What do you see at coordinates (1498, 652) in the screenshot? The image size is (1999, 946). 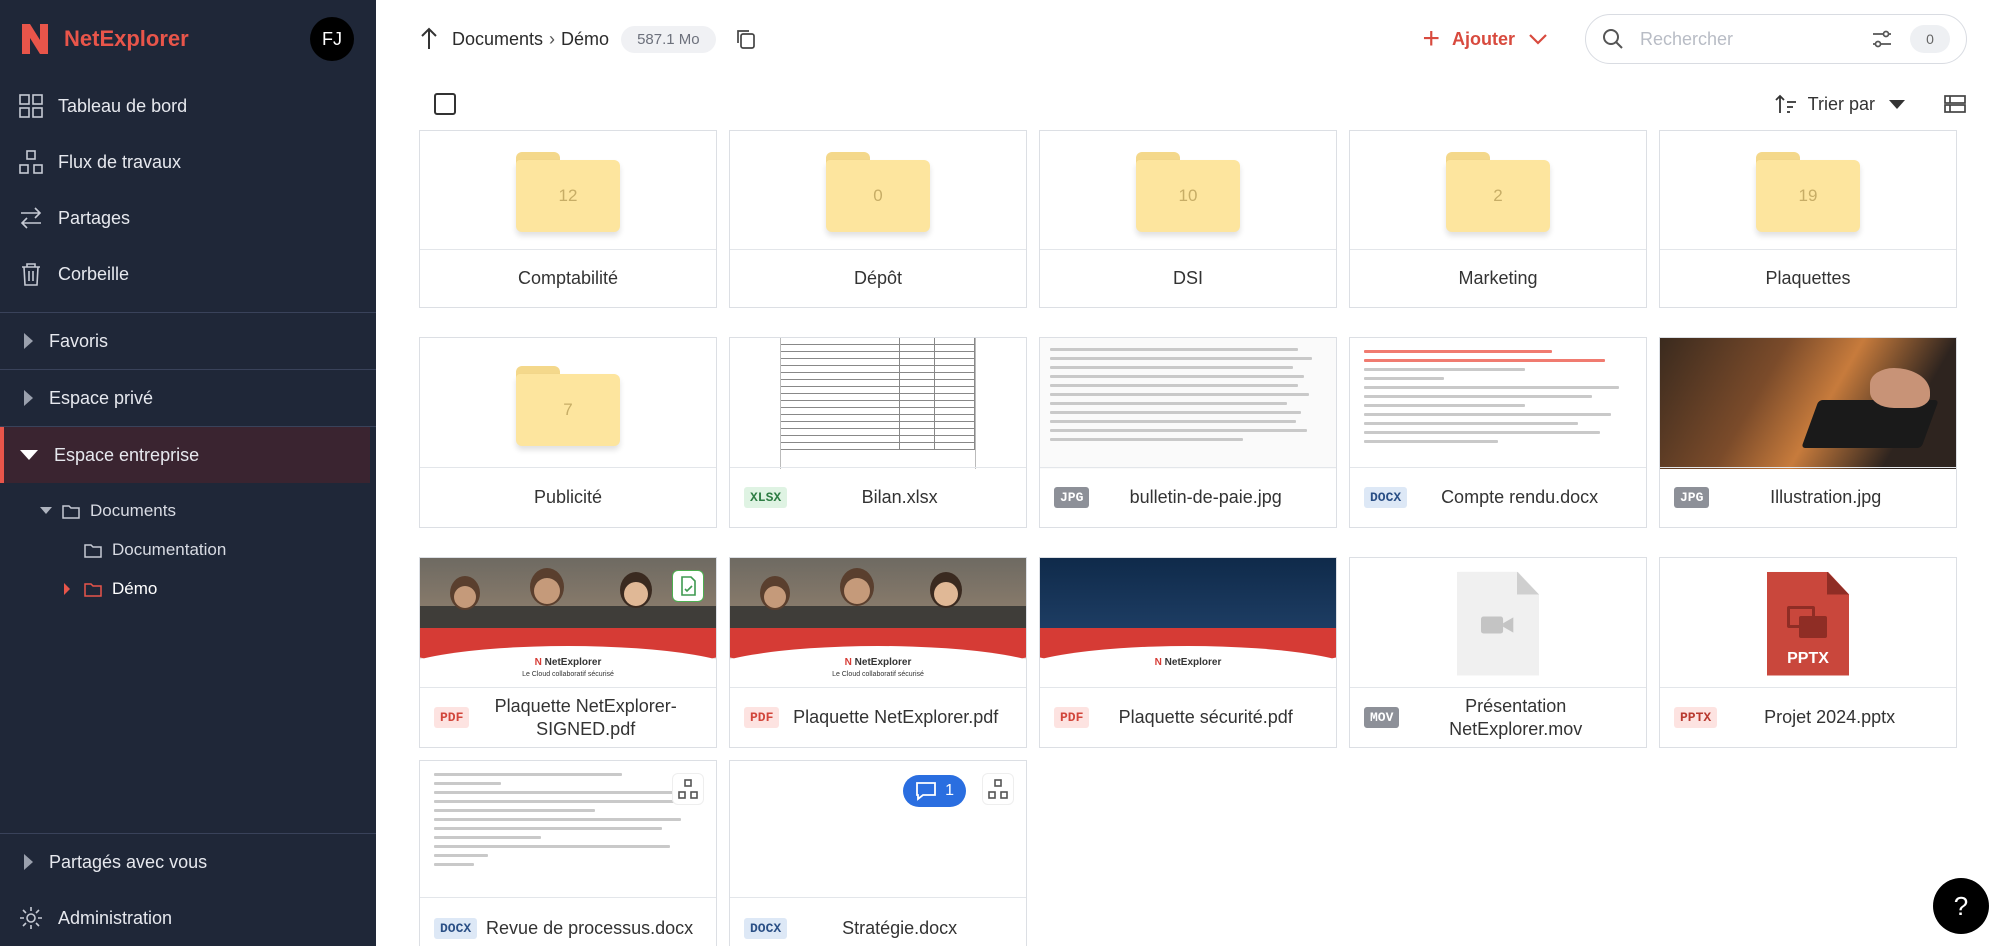 I see `file-card: MOV Présentation NetExplorer.mov` at bounding box center [1498, 652].